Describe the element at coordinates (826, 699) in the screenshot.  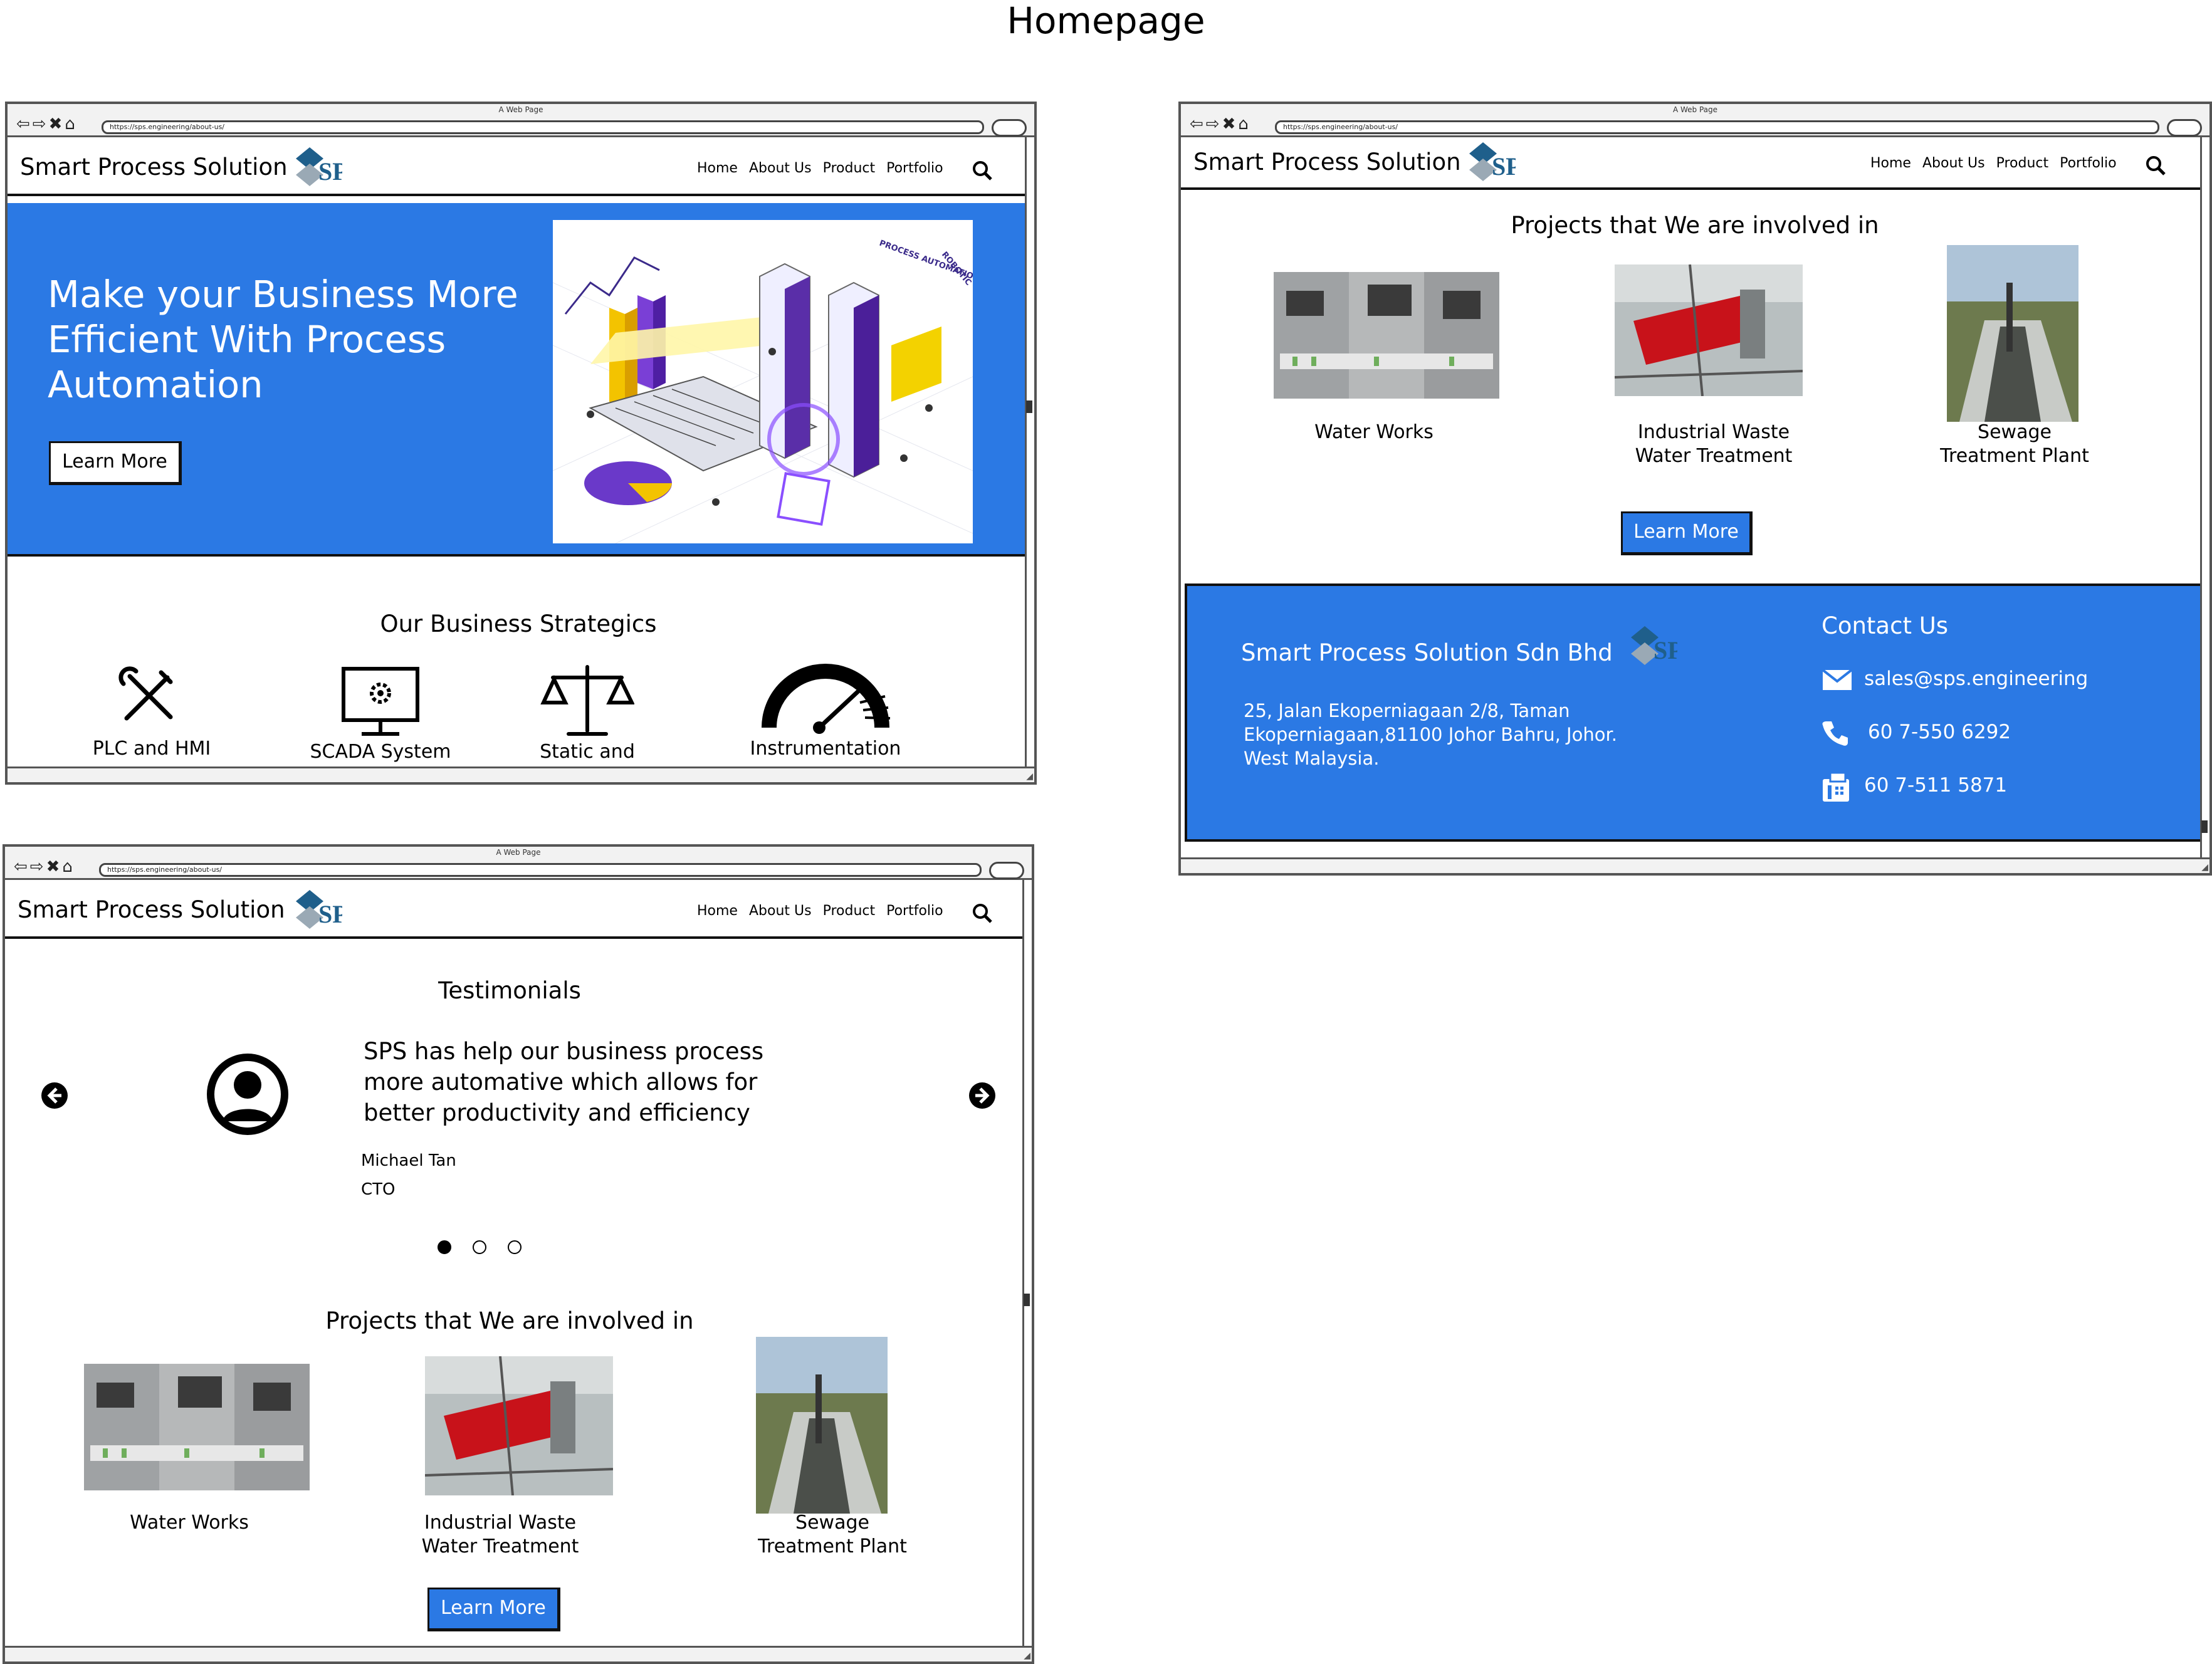
I see `gauge-icon` at that location.